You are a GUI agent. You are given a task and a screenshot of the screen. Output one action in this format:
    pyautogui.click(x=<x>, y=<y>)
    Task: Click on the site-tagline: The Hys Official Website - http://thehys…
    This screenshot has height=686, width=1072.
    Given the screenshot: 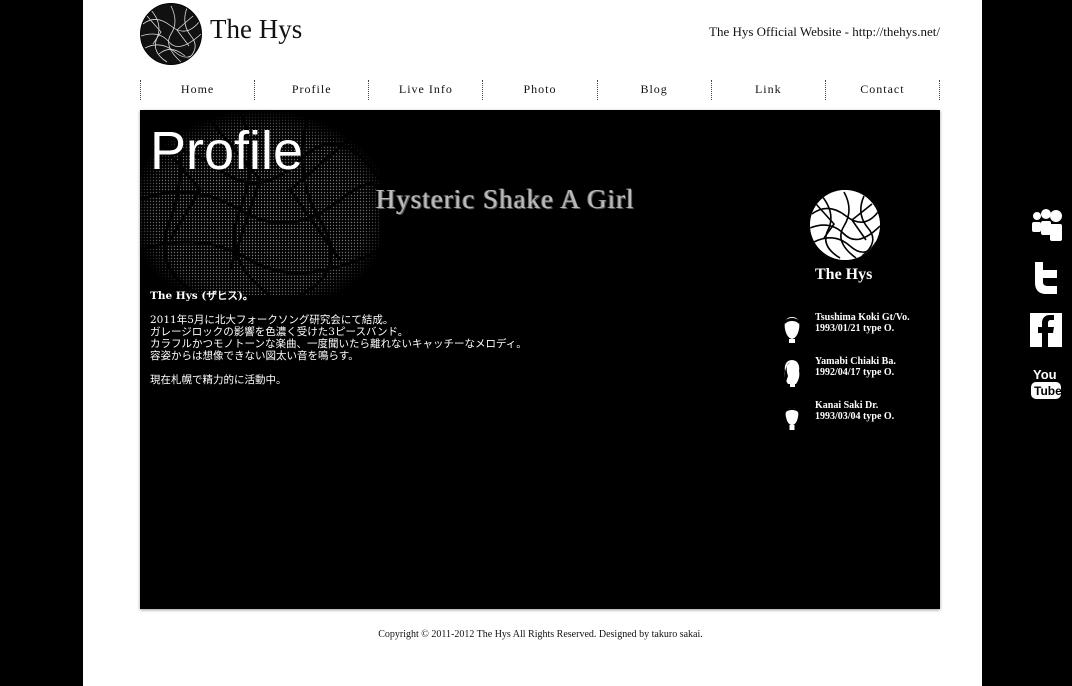 What is the action you would take?
    pyautogui.click(x=824, y=31)
    